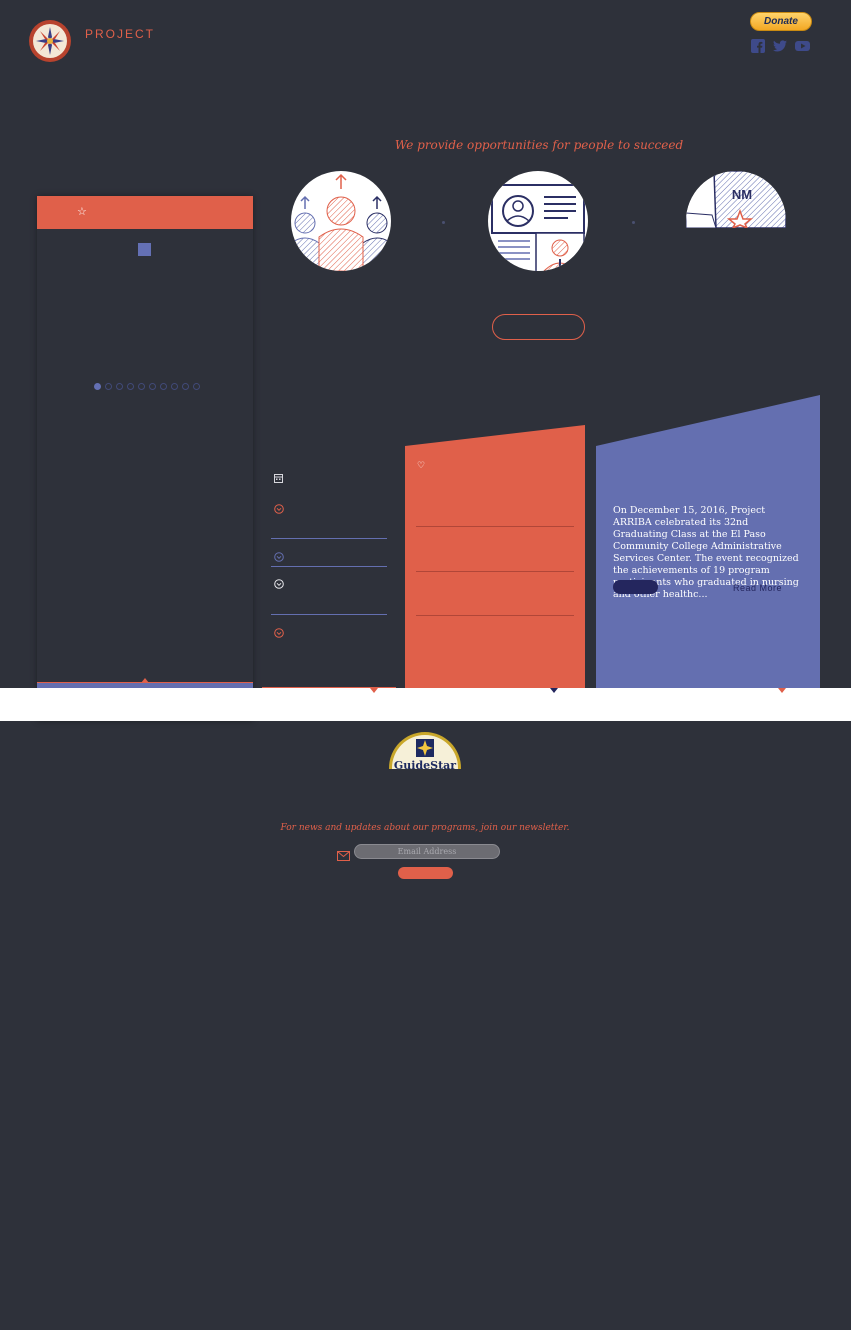 This screenshot has height=1330, width=851. What do you see at coordinates (120, 34) in the screenshot?
I see `brand-name: PROJECT` at bounding box center [120, 34].